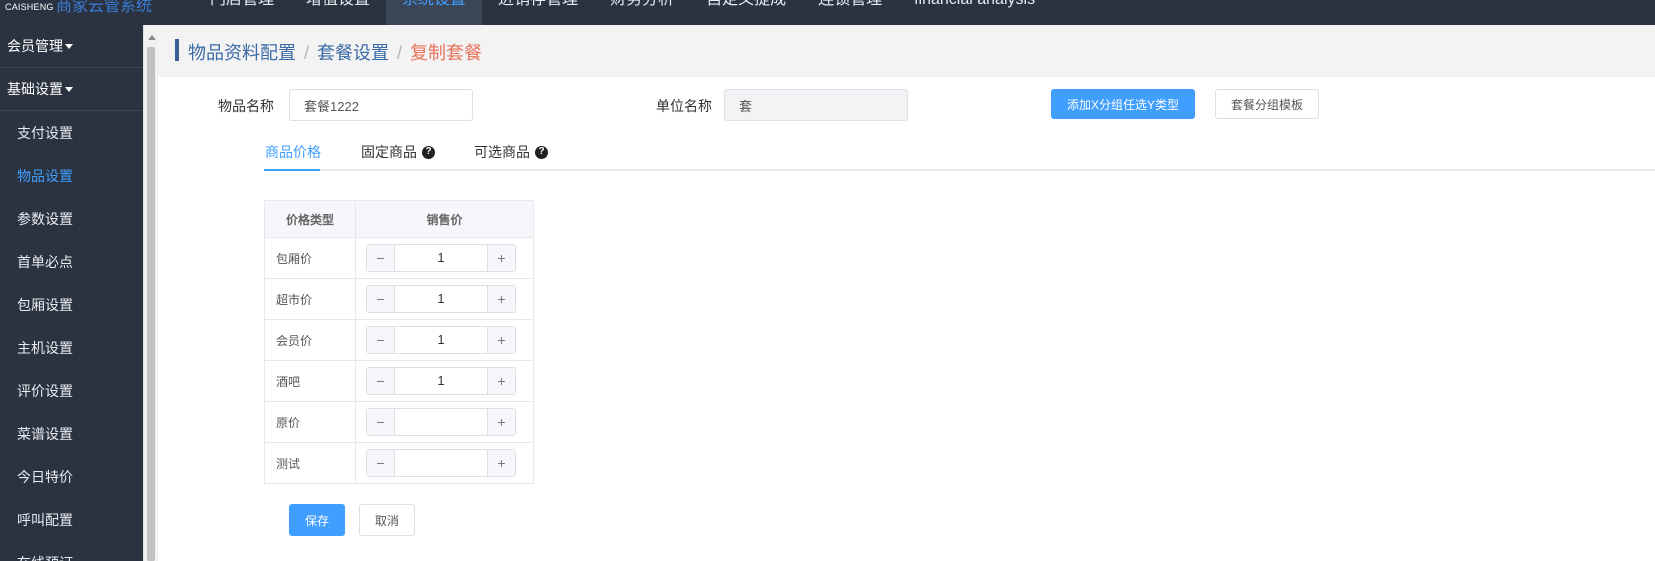 This screenshot has height=561, width=1655. I want to click on breadcrumb-bar: 物品资料配置 / 套餐设置 / 复制套餐, so click(906, 51).